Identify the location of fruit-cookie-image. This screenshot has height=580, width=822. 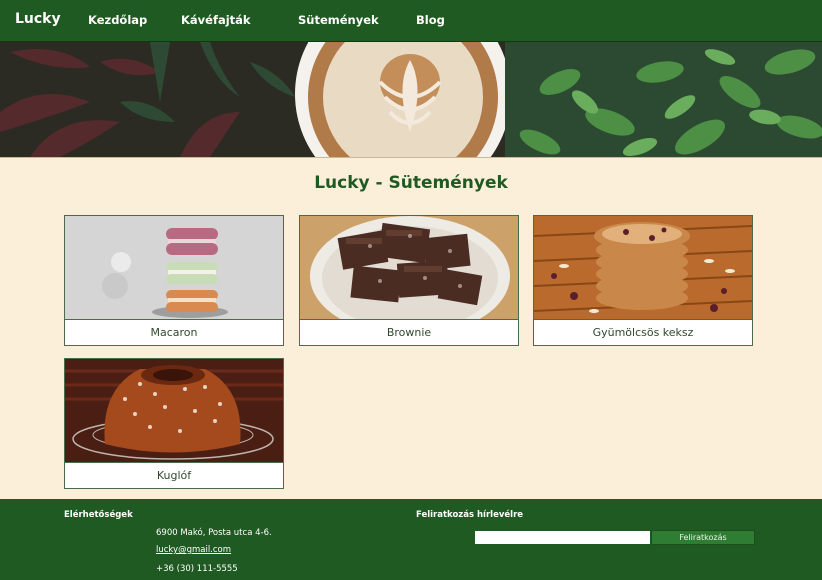
(643, 267).